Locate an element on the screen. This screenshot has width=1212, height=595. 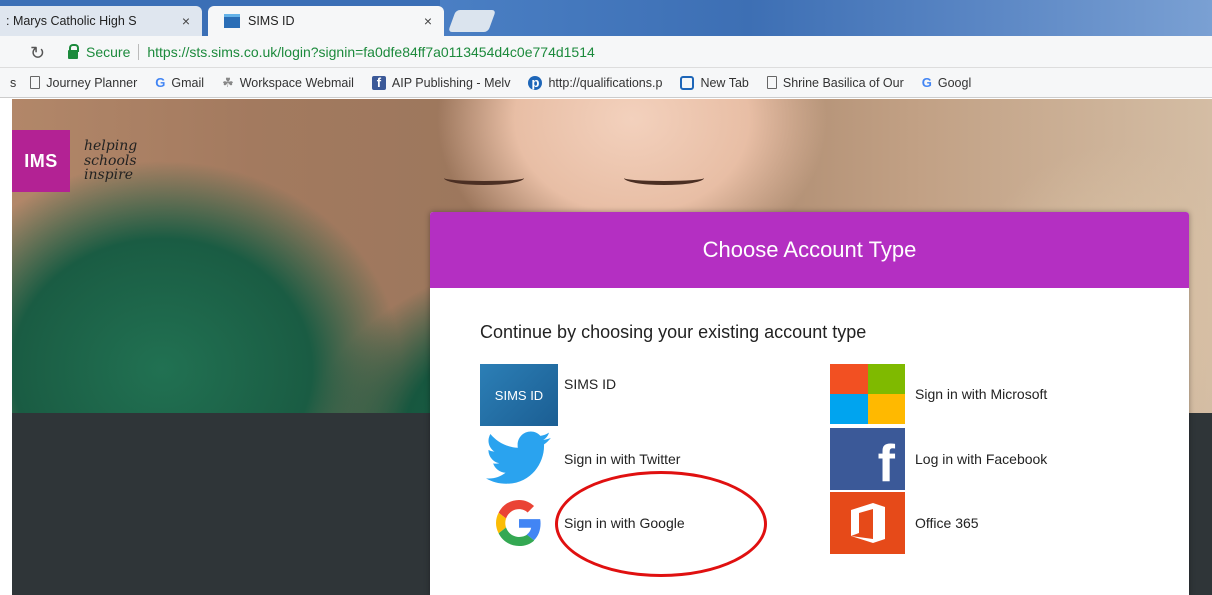
bookmark-label: AIP Publishing - Melv is located at coordinates (451, 82).